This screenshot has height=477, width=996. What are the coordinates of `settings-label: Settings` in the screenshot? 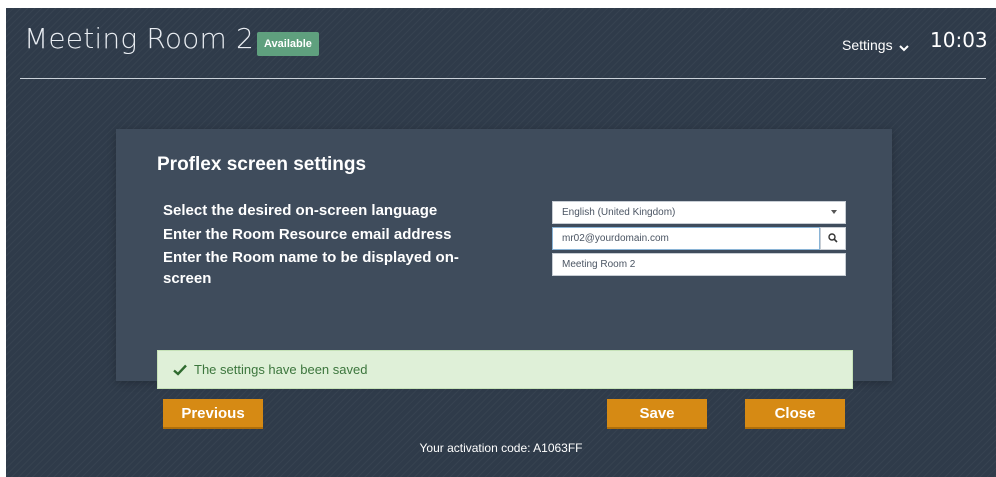 It's located at (867, 45).